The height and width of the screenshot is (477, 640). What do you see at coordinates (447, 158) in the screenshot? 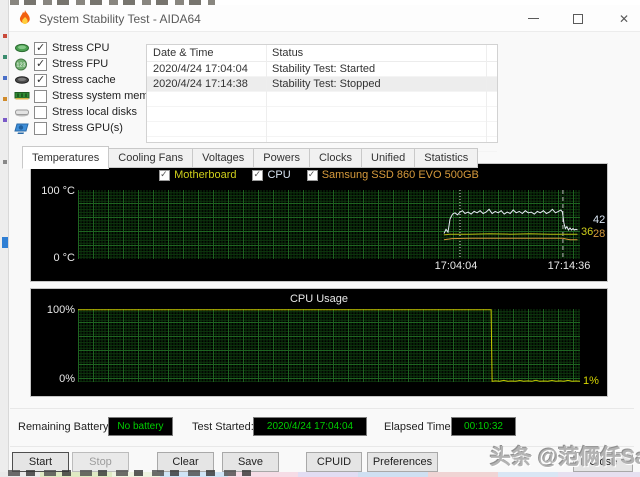
I see `tab-statistics: Statistics` at bounding box center [447, 158].